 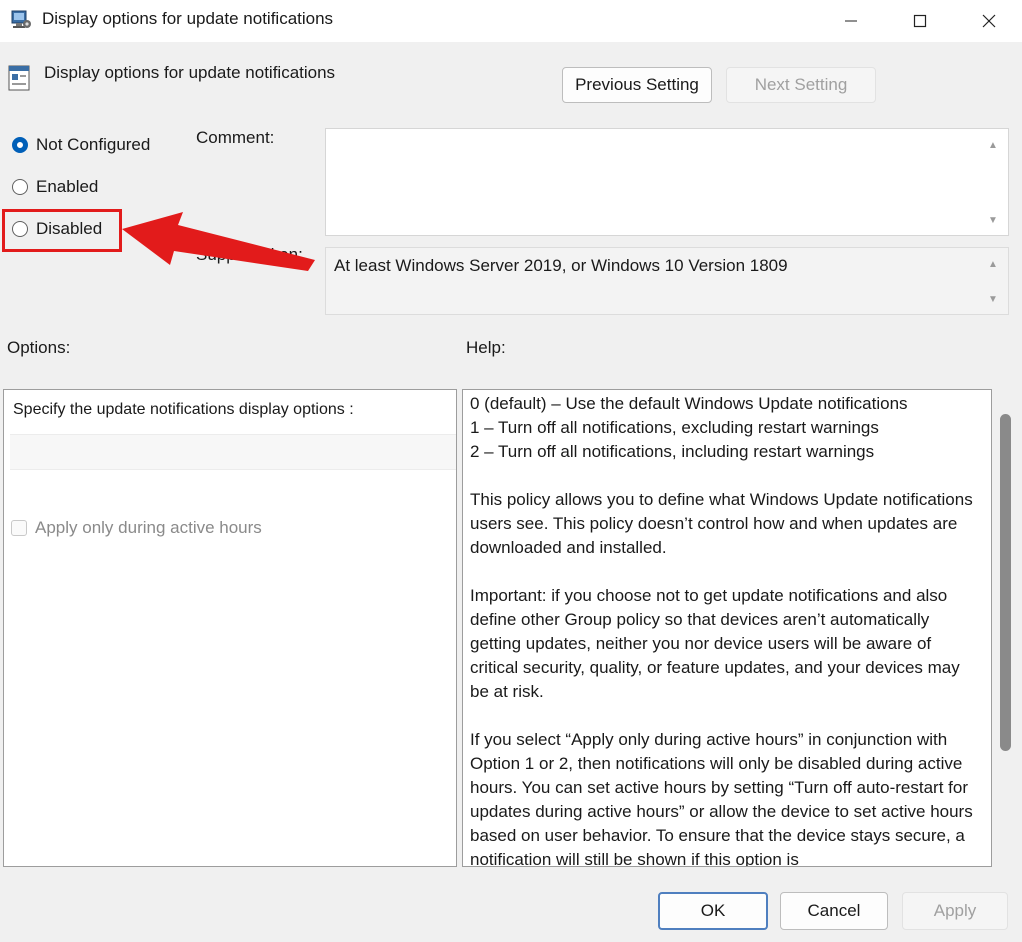 I want to click on help-heading: Help:, so click(x=486, y=347).